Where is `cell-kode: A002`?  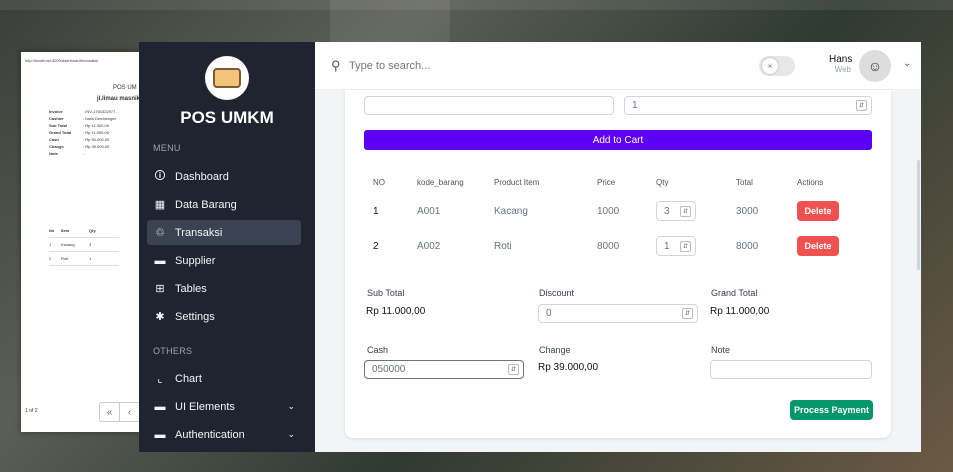 cell-kode: A002 is located at coordinates (429, 246).